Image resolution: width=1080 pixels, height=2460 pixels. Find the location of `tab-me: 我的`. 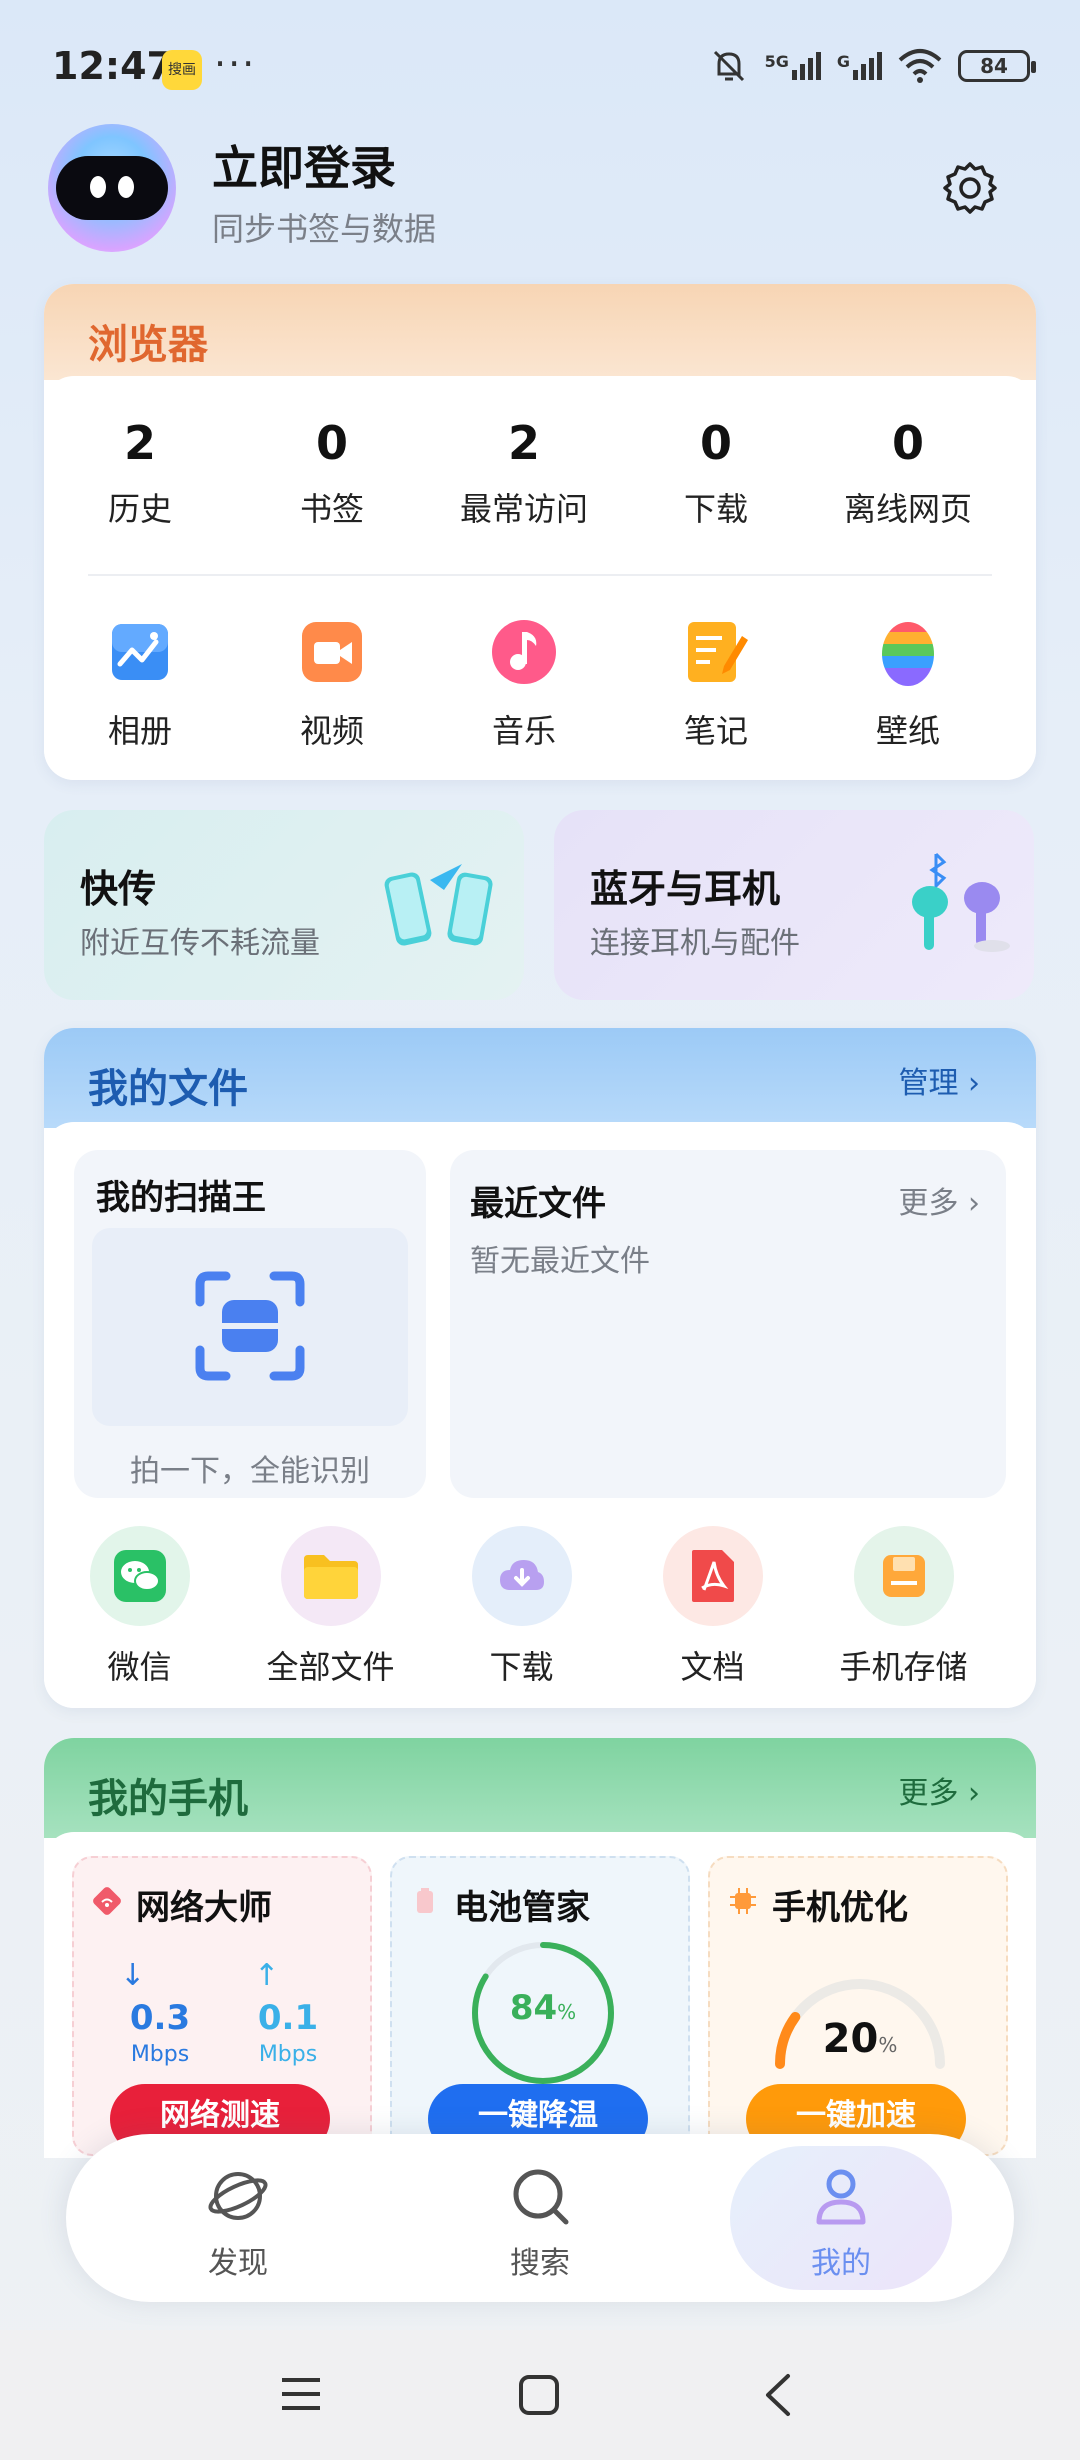

tab-me: 我的 is located at coordinates (841, 2223).